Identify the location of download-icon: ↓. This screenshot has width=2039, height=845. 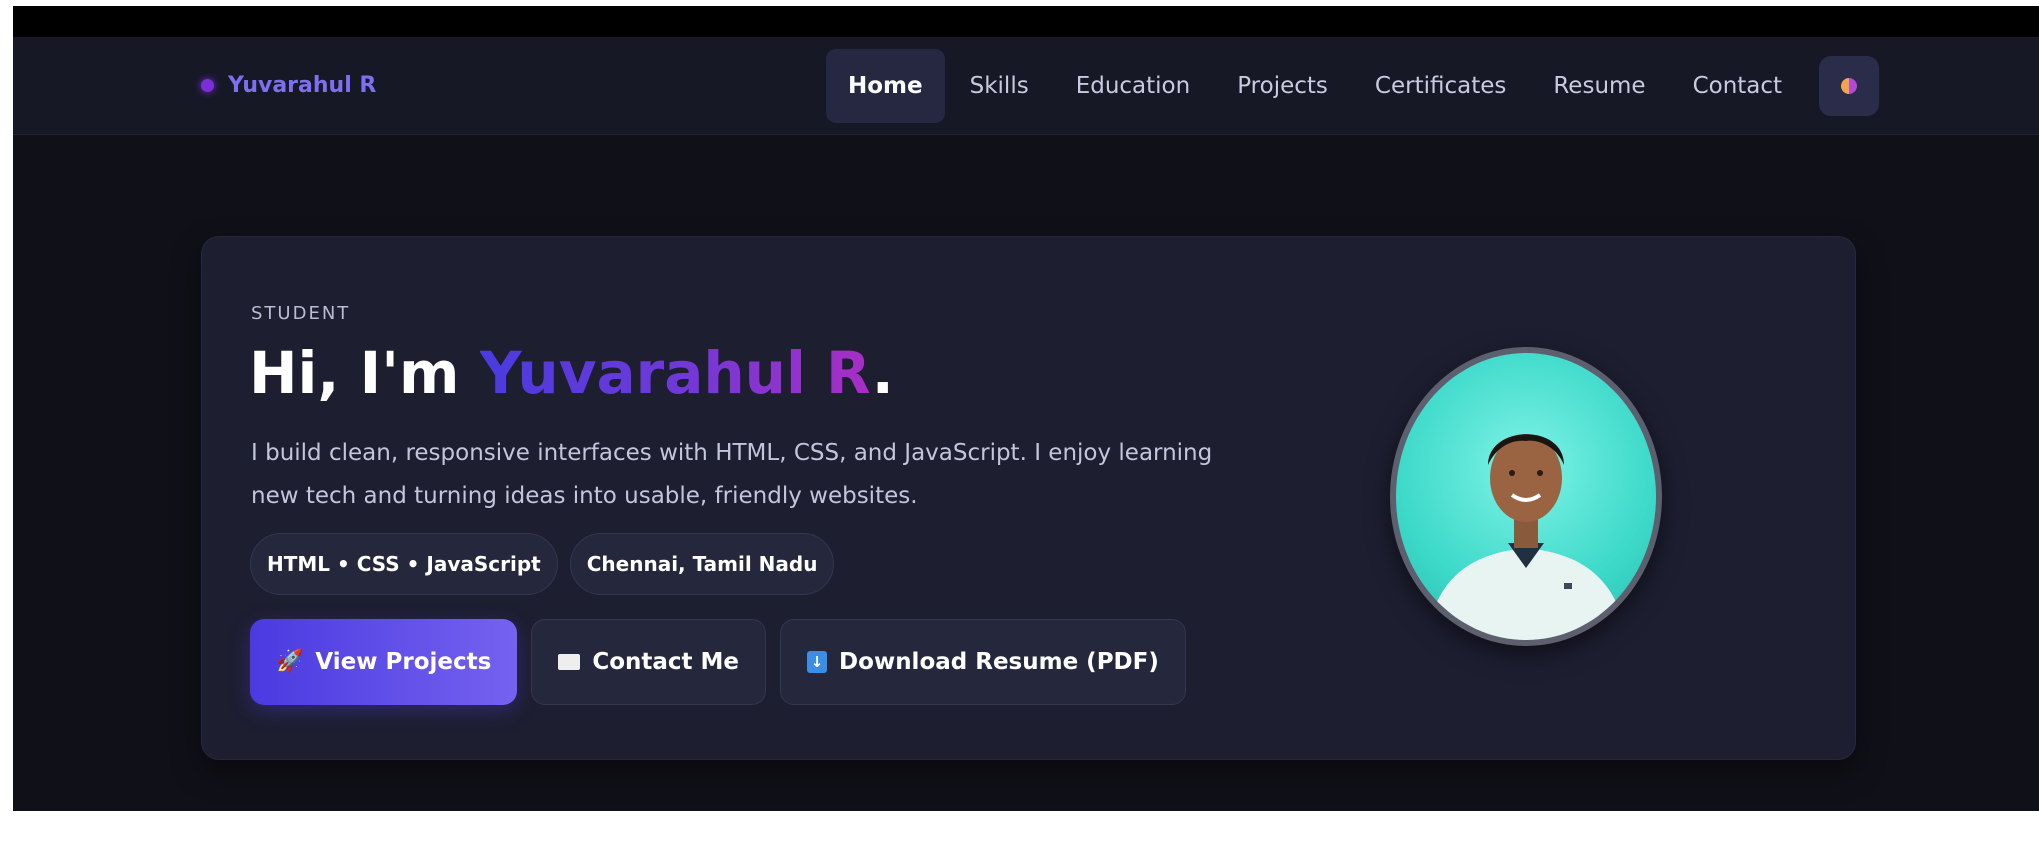
(817, 662).